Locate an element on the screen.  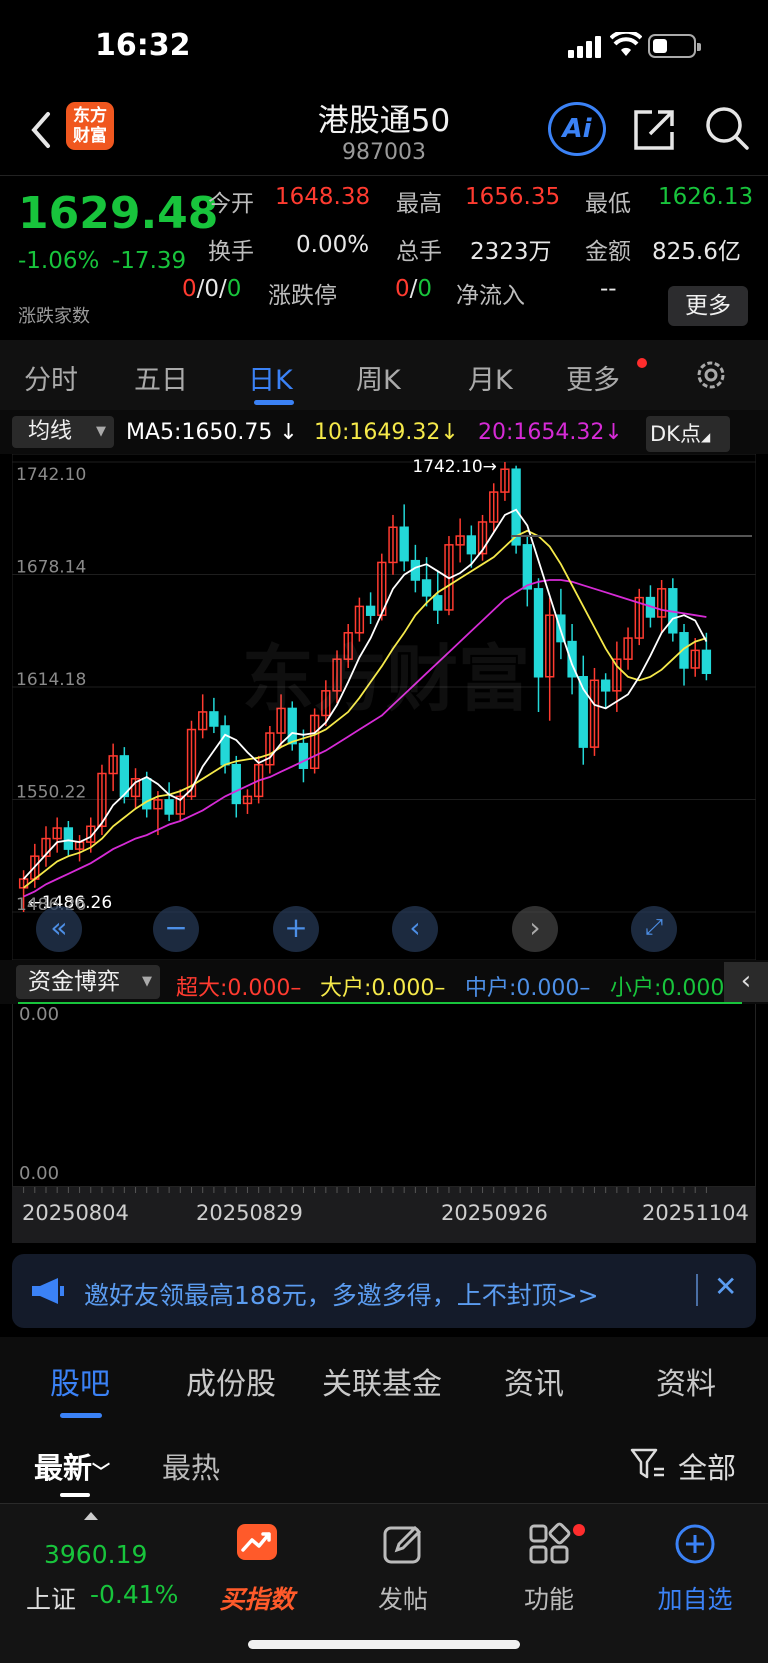
add-watchlist-button: 加自选 is located at coordinates (695, 1568).